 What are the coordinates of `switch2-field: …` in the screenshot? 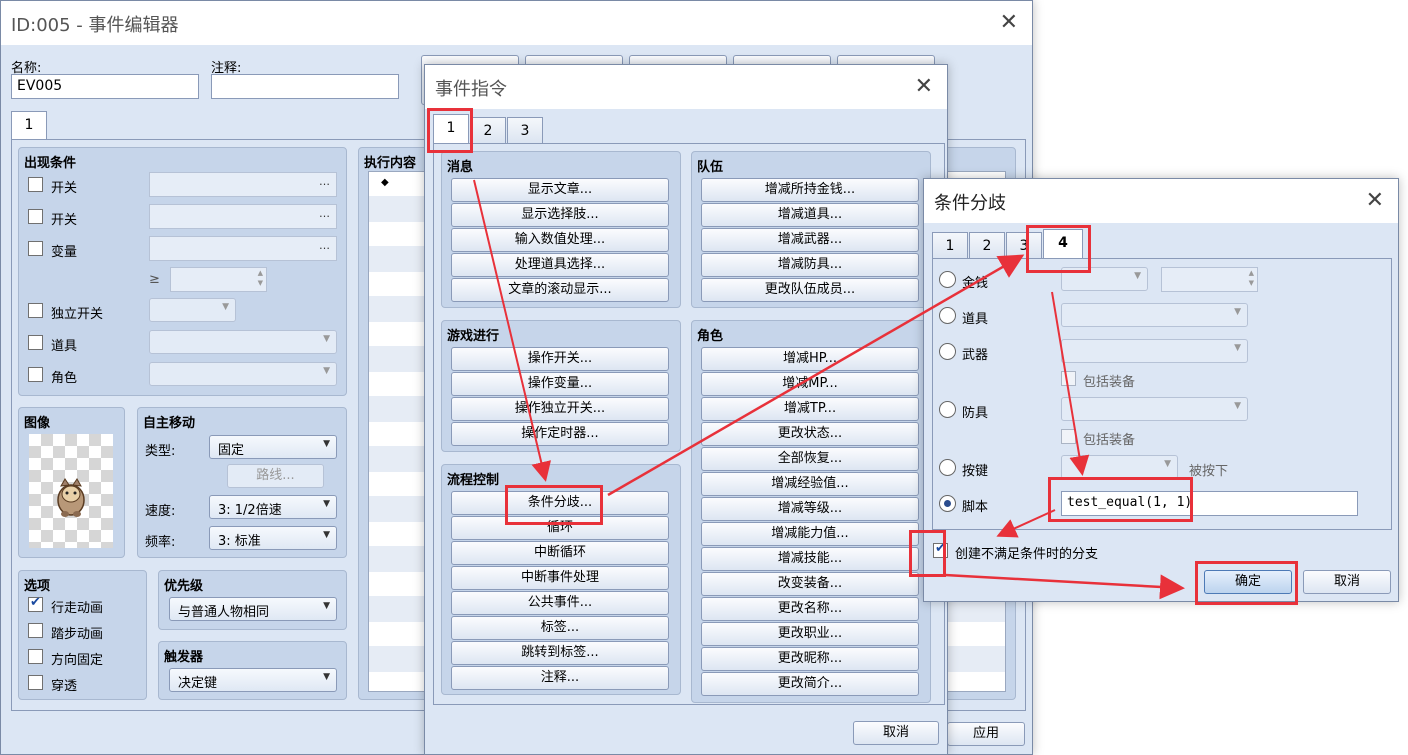 It's located at (243, 216).